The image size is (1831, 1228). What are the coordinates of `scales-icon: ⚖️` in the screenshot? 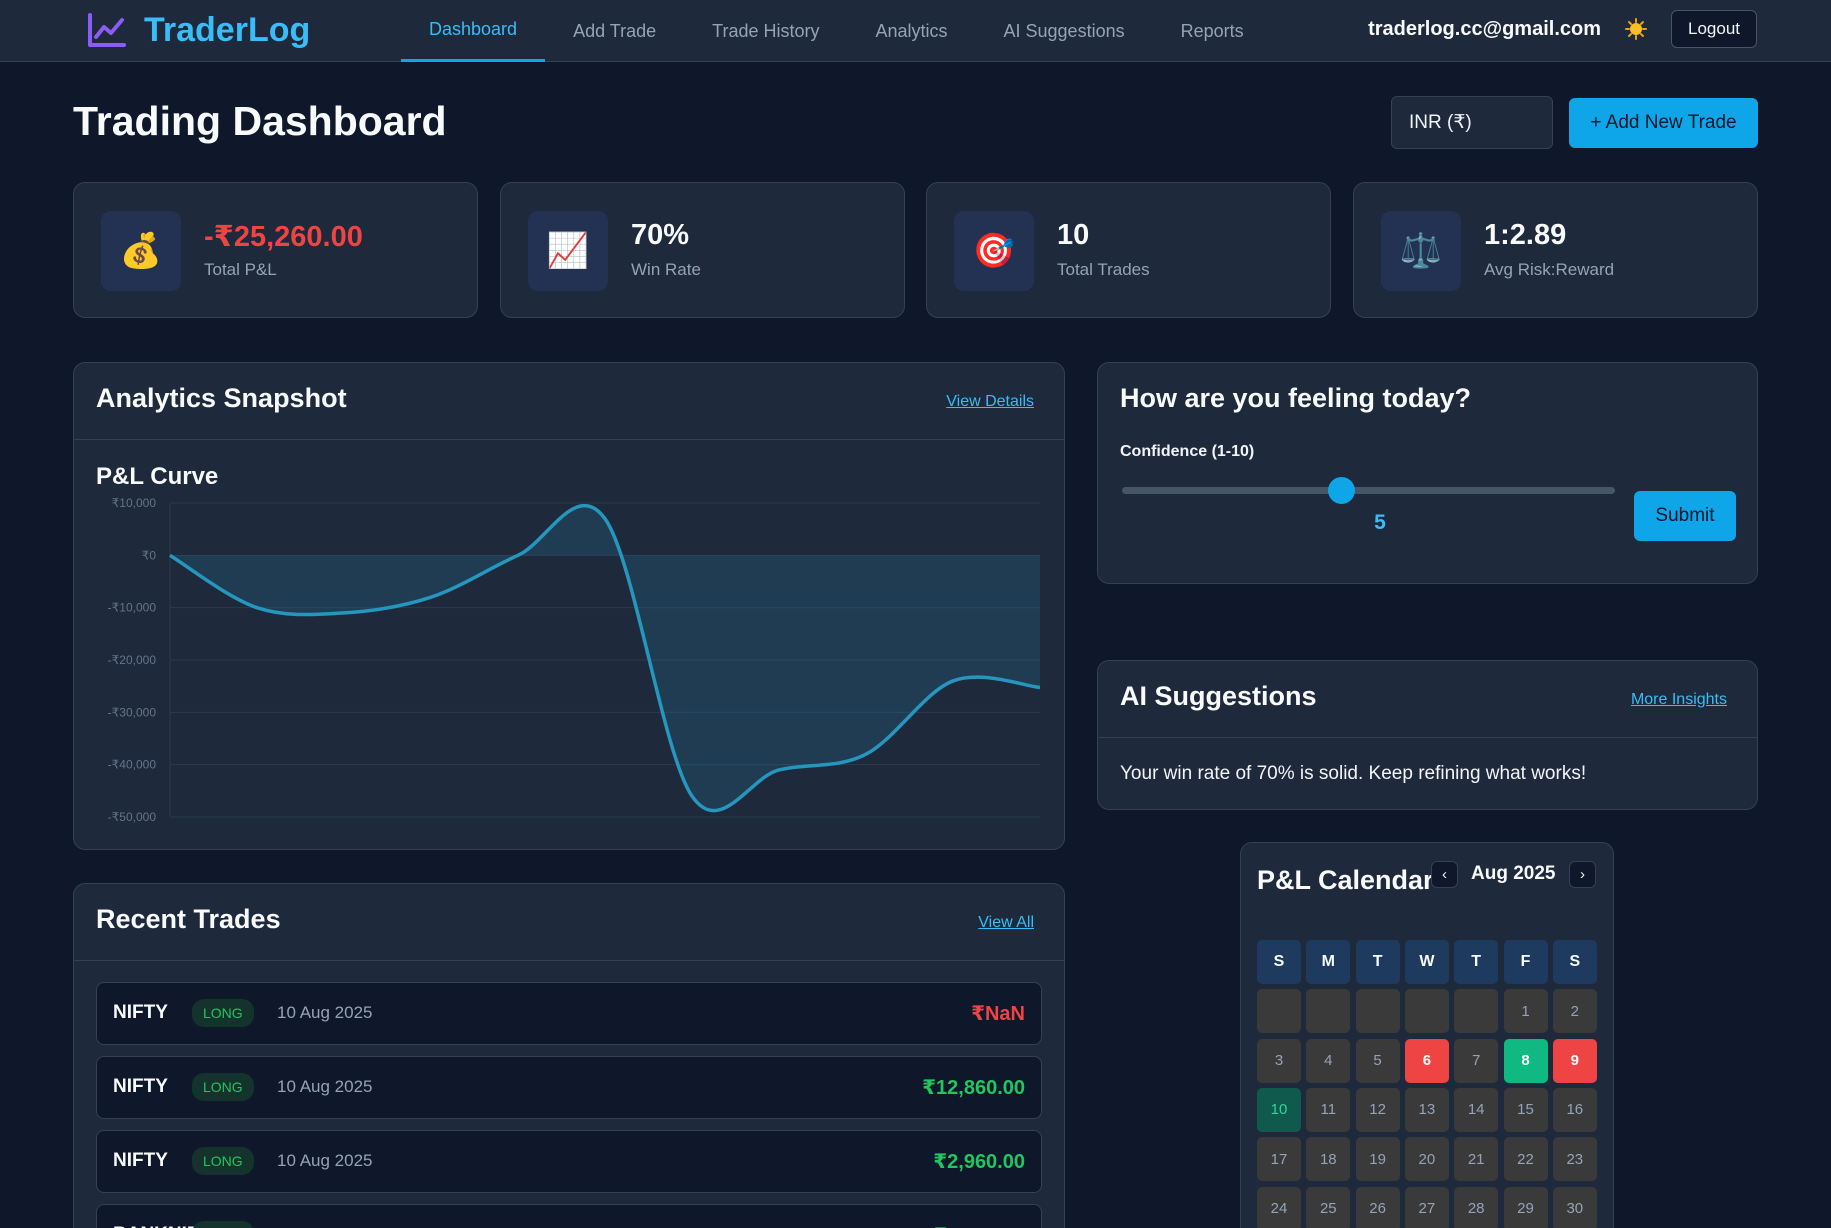 It's located at (1421, 251).